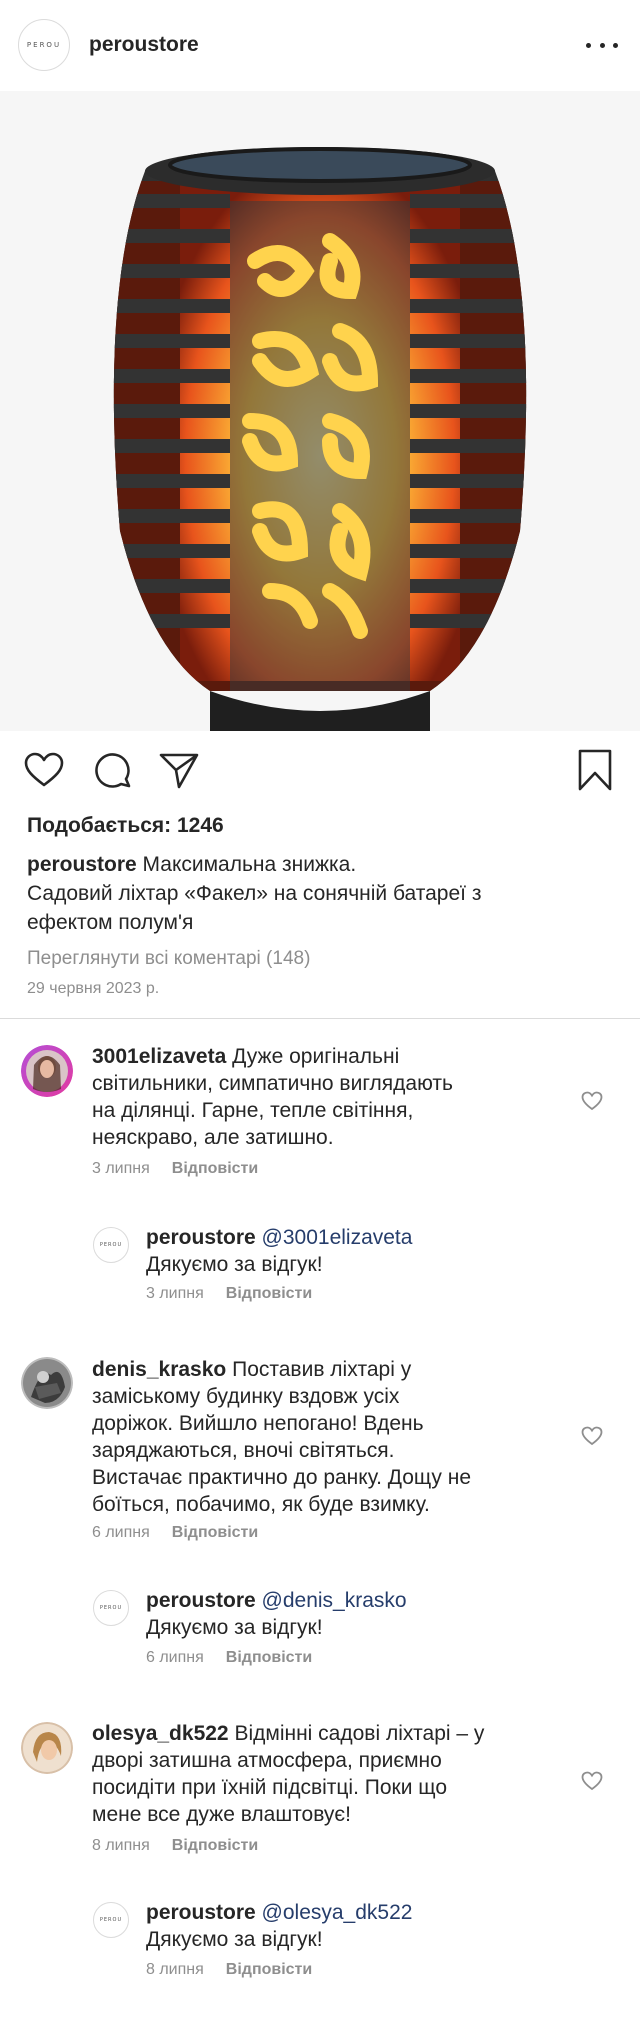  What do you see at coordinates (334, 1600) in the screenshot?
I see `reply-mention-link: @denis_krasko` at bounding box center [334, 1600].